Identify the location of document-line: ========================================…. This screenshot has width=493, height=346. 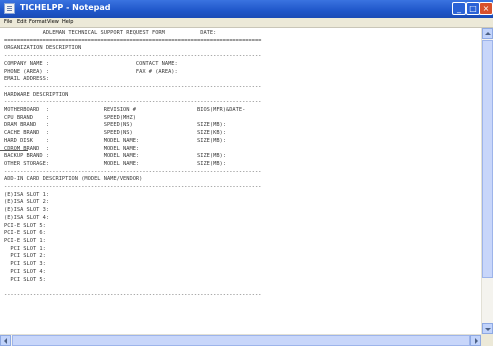
(133, 40).